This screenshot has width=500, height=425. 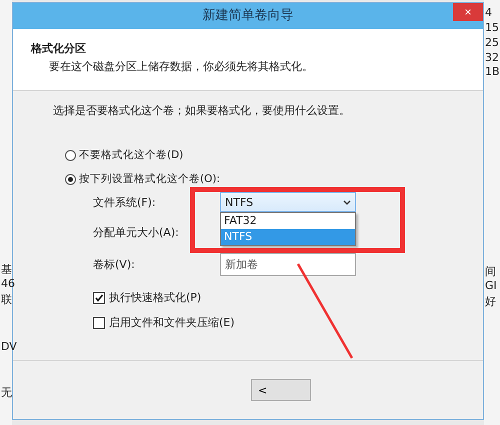 What do you see at coordinates (288, 264) in the screenshot?
I see `volume-label-field: 新加卷` at bounding box center [288, 264].